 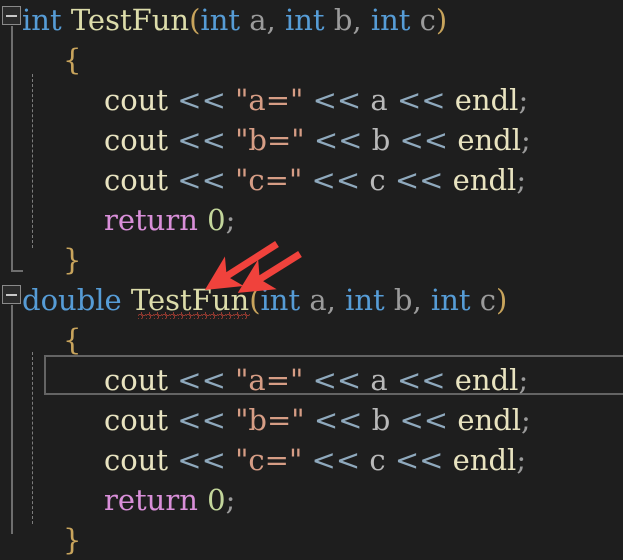 I want to click on token: "b=", so click(x=270, y=420).